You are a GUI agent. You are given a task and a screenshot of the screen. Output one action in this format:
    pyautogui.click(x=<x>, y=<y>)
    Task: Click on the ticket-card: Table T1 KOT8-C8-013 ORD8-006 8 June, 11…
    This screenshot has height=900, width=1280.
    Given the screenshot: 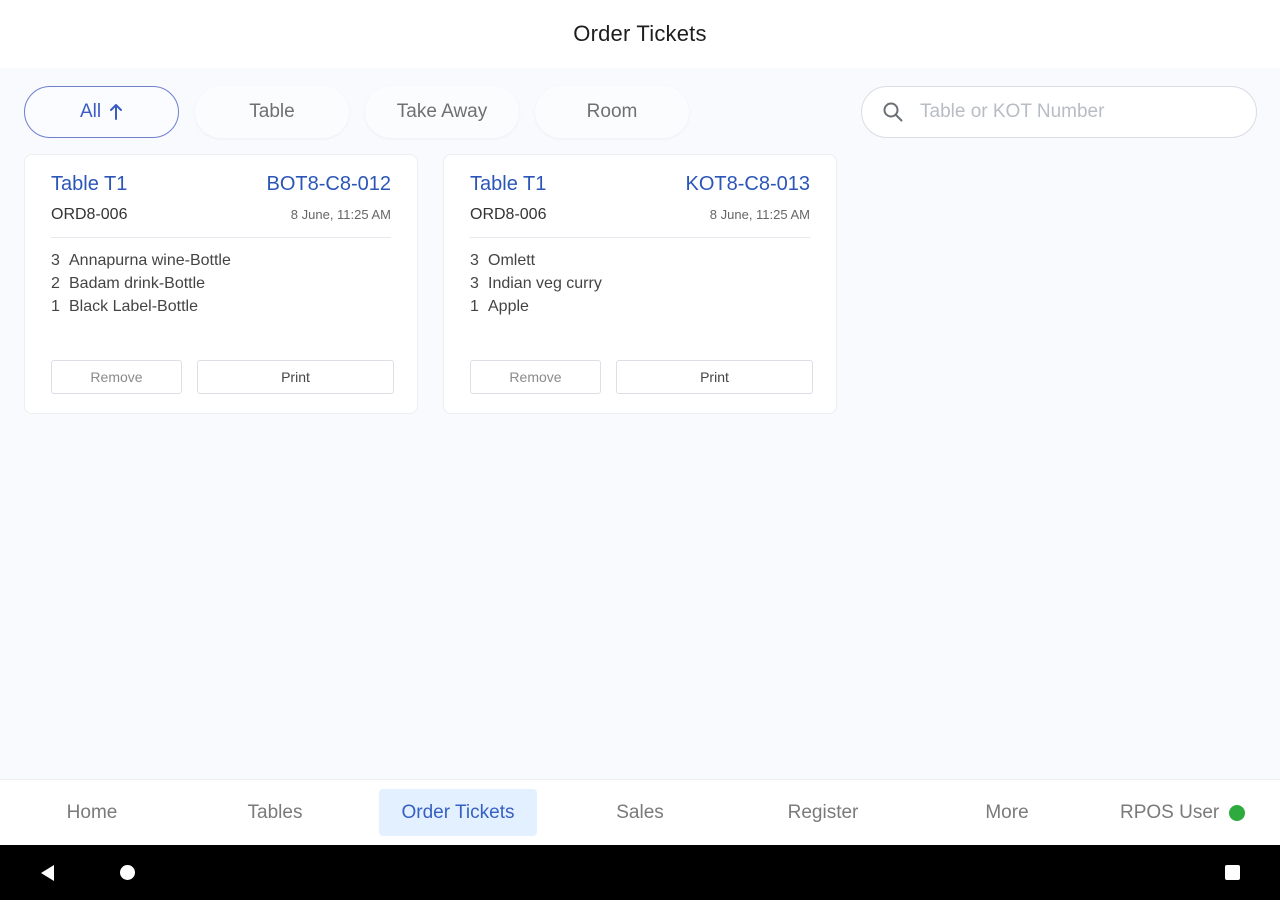 What is the action you would take?
    pyautogui.click(x=640, y=284)
    